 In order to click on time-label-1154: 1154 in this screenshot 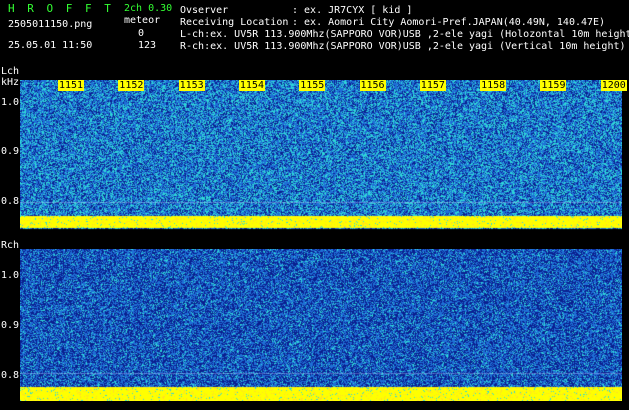, I will do `click(251, 85)`.